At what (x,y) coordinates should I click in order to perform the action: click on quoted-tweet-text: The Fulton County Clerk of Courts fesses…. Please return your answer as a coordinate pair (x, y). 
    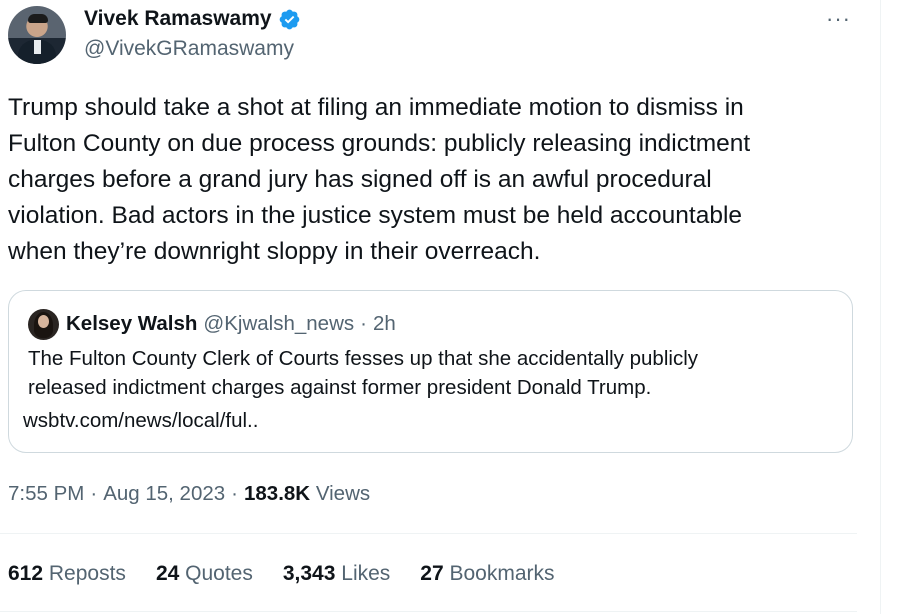
    Looking at the image, I should click on (428, 373).